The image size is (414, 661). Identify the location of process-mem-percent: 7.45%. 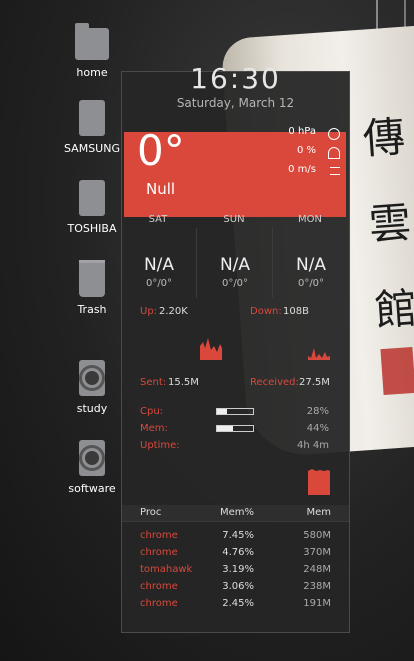
(238, 535).